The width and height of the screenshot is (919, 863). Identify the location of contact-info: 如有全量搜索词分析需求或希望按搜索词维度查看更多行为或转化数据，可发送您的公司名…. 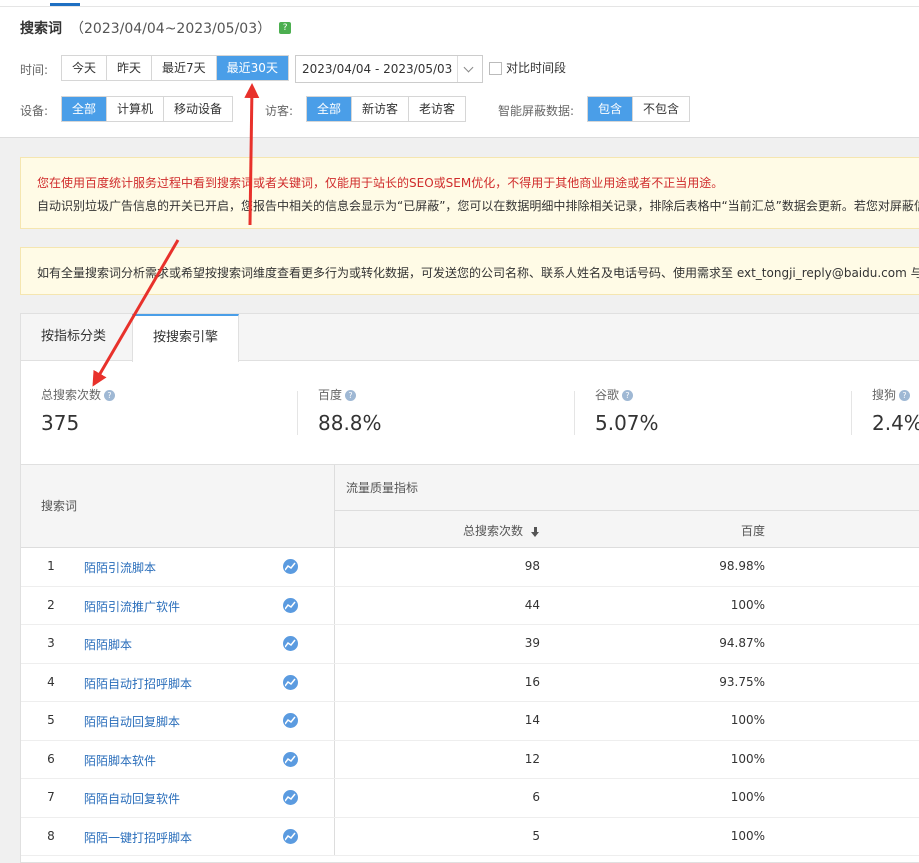
(478, 273).